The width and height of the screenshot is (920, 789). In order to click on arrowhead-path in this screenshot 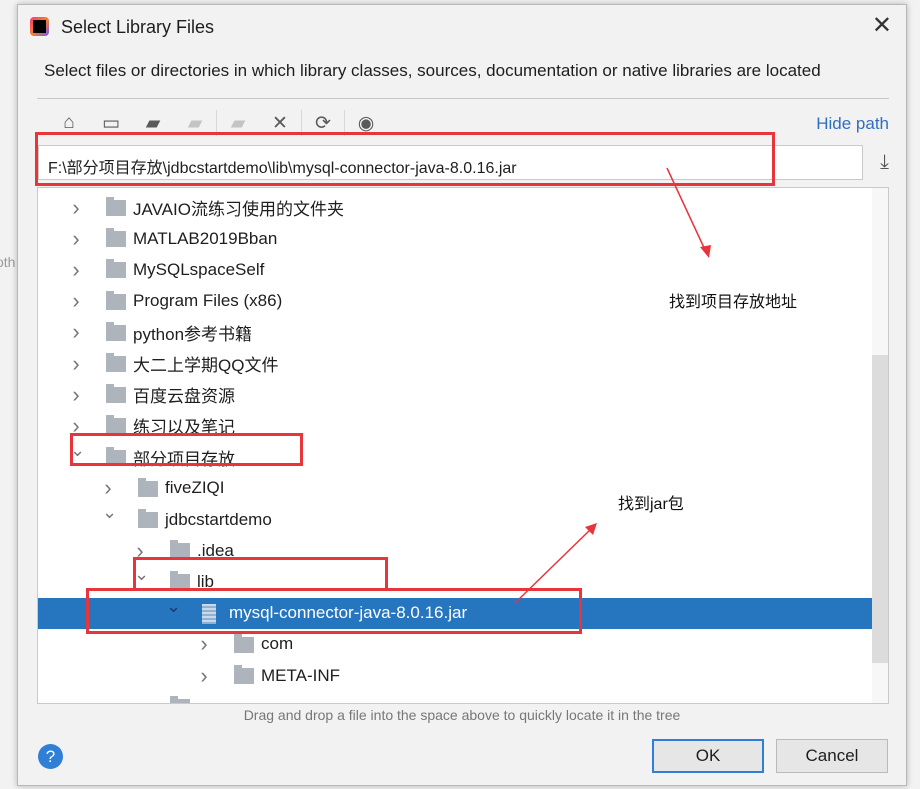, I will do `click(705, 251)`.